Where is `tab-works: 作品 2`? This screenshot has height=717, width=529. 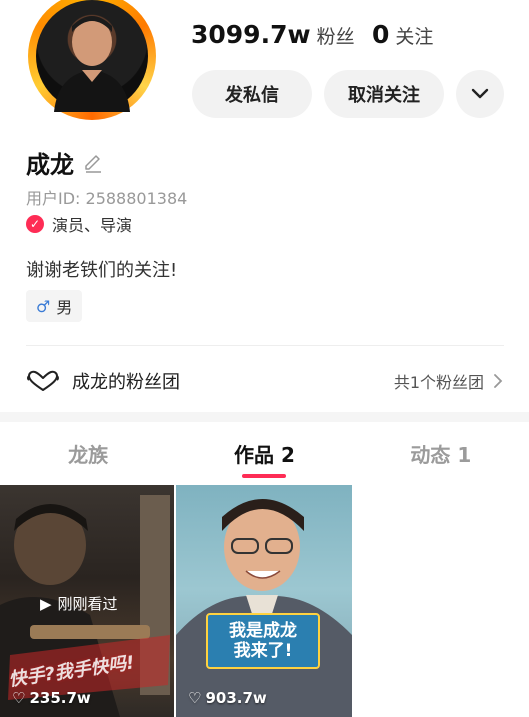
tab-works: 作品 2 is located at coordinates (264, 453).